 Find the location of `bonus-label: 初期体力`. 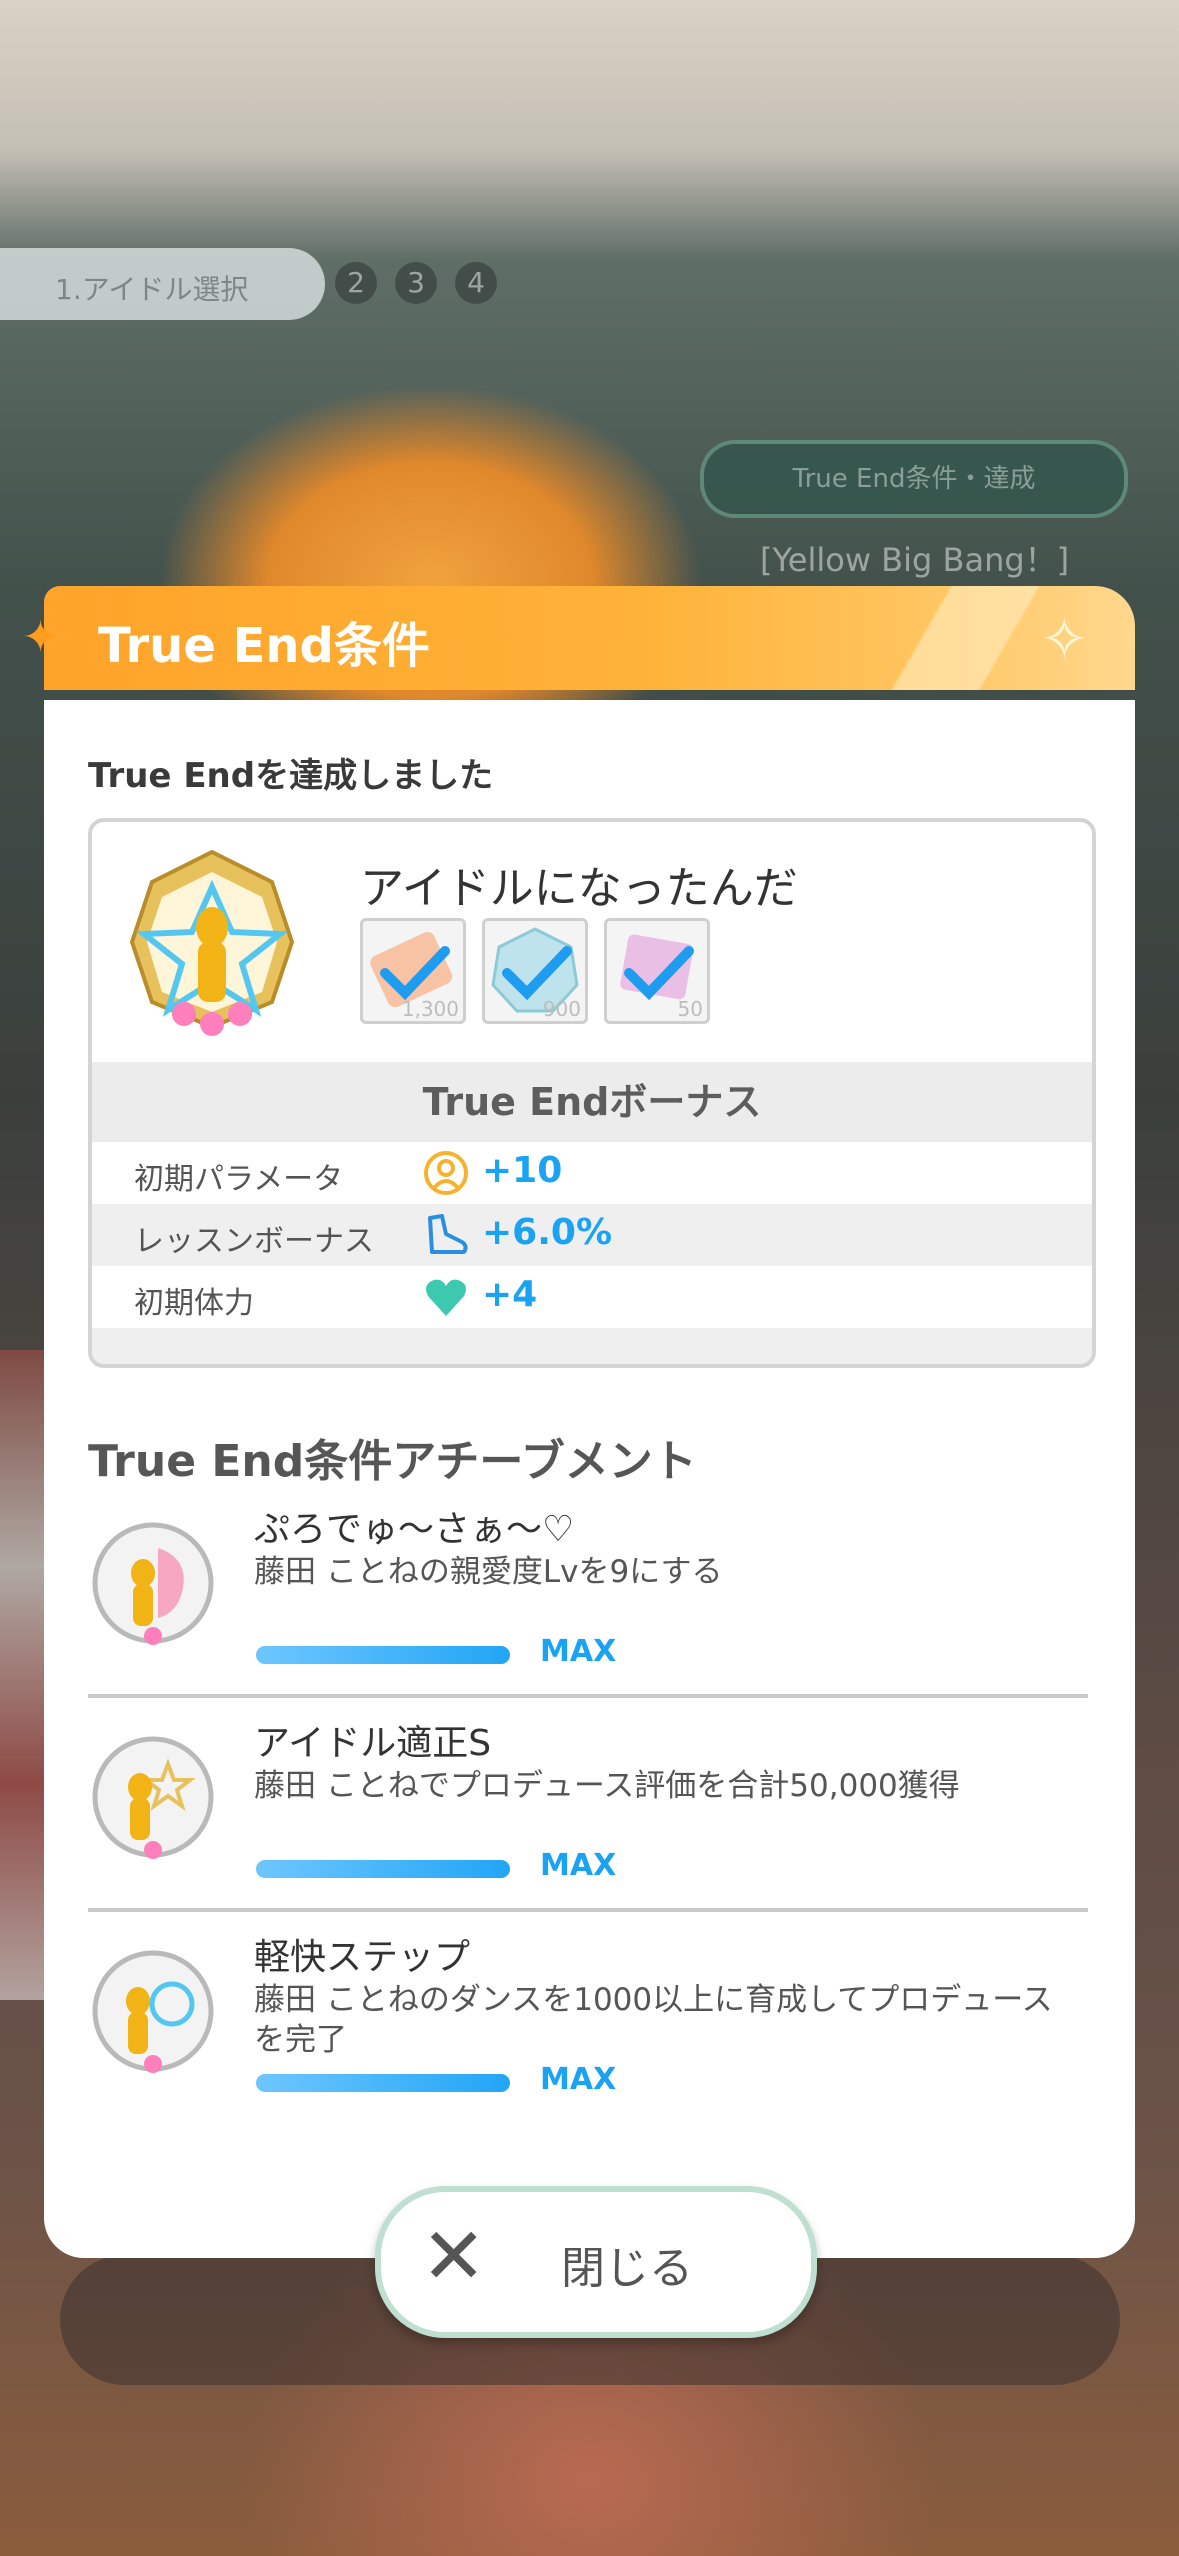

bonus-label: 初期体力 is located at coordinates (194, 1303).